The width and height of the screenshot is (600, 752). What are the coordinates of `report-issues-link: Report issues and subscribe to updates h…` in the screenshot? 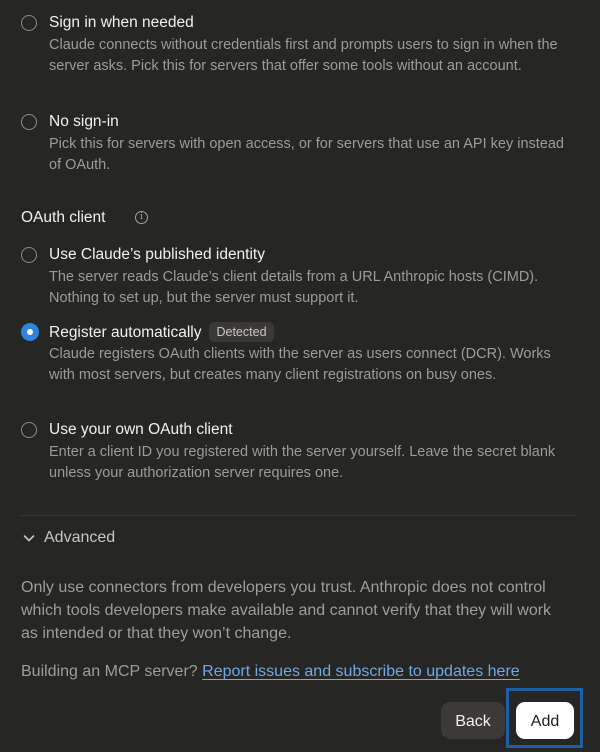 It's located at (361, 671).